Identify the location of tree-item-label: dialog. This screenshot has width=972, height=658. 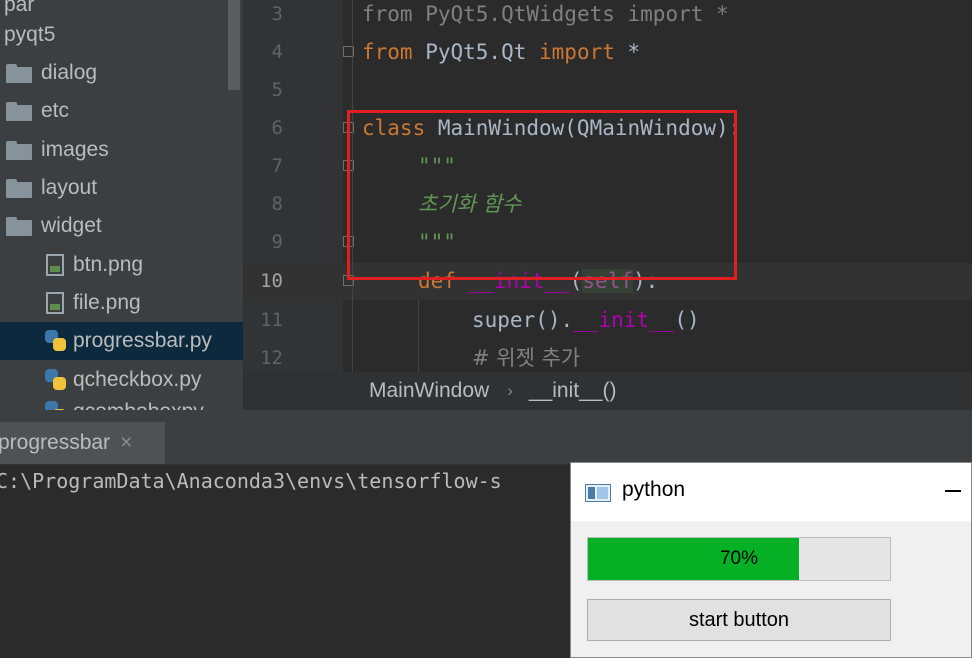
(69, 72).